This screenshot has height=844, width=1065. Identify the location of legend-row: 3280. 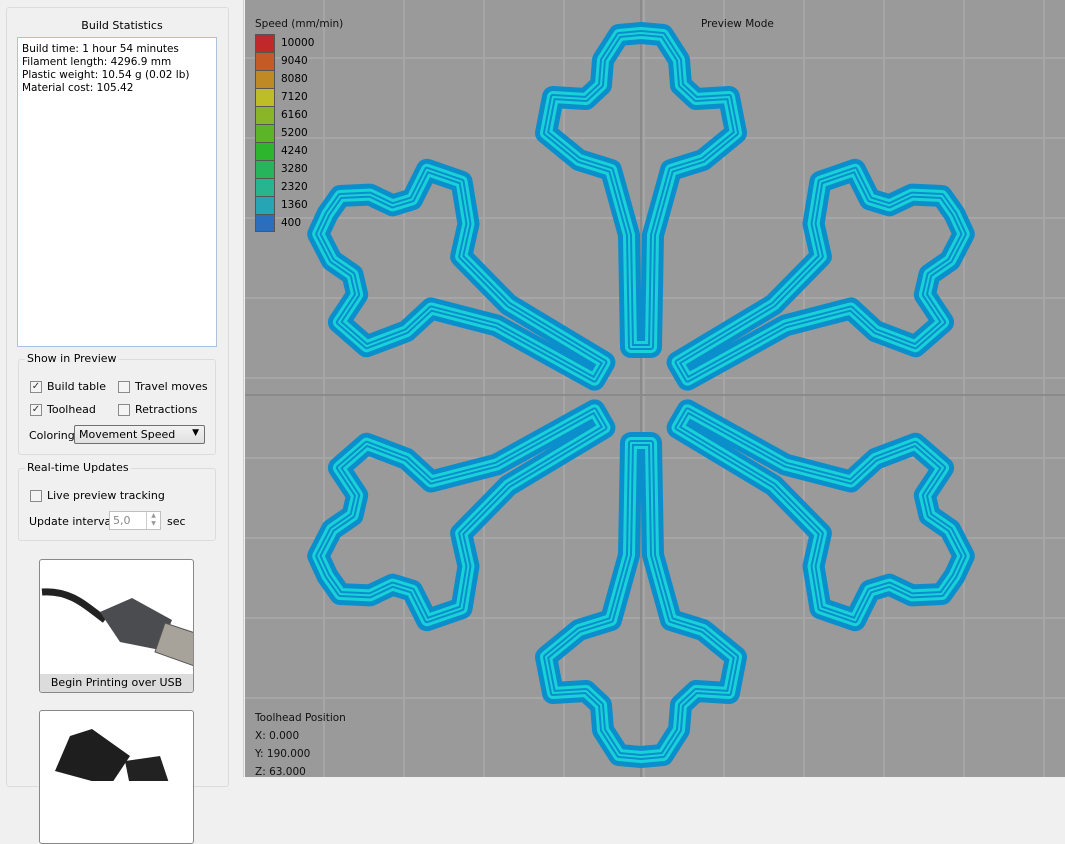
(284, 169).